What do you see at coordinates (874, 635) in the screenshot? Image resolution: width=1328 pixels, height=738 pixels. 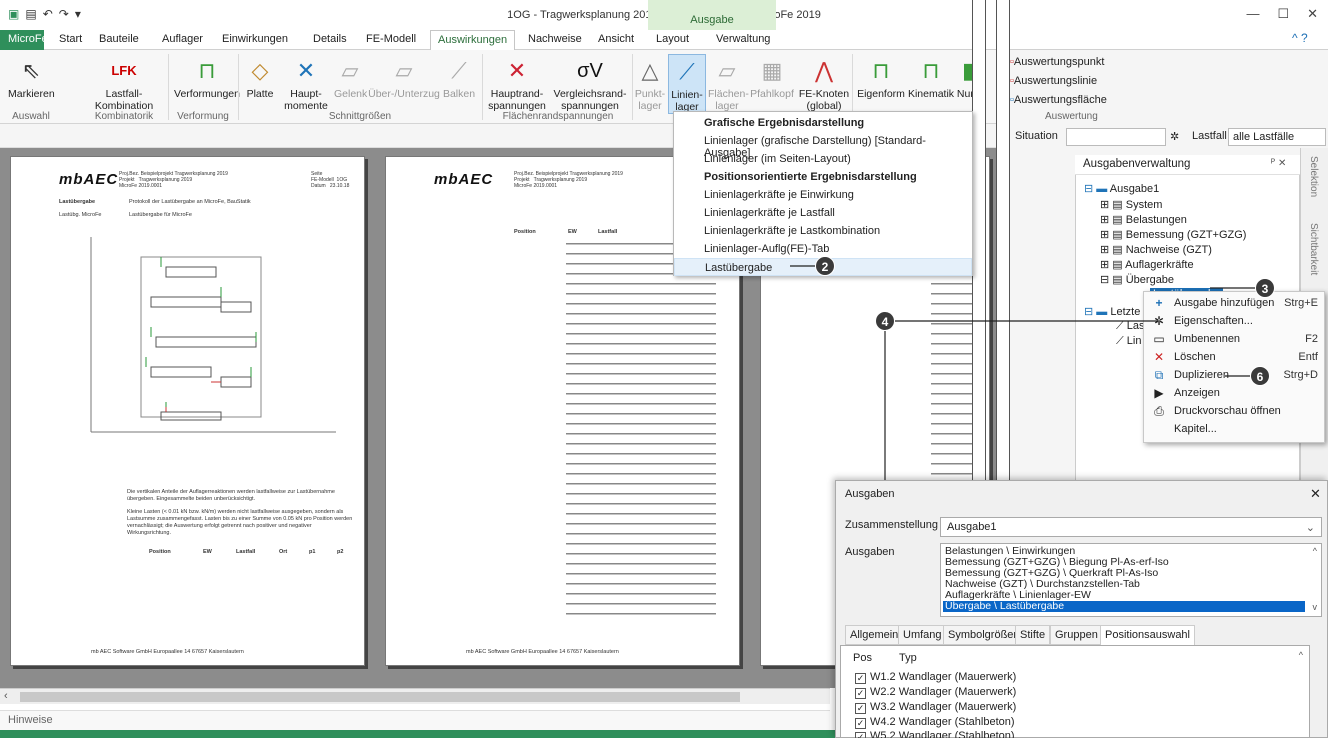 I see `tab-allgemein: Allgemein` at bounding box center [874, 635].